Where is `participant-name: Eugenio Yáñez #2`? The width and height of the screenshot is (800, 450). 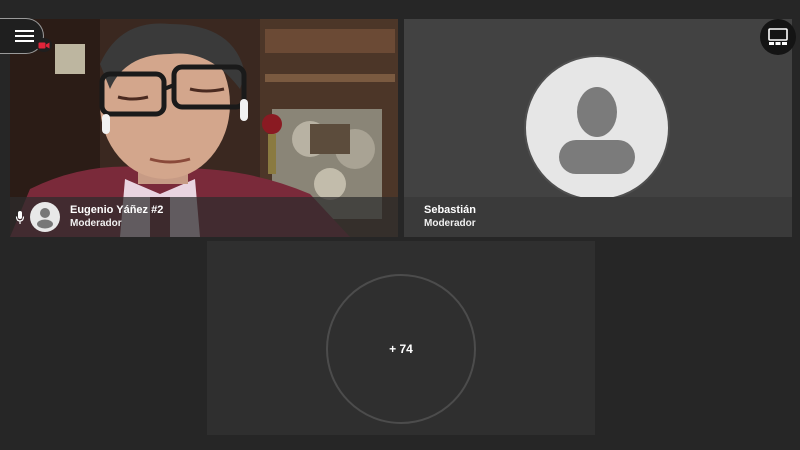 participant-name: Eugenio Yáñez #2 is located at coordinates (117, 210).